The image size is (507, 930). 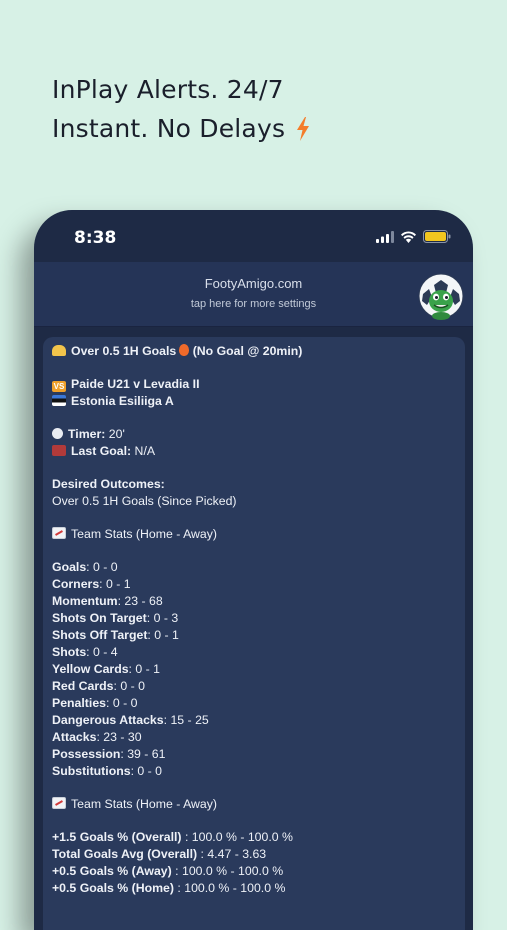 What do you see at coordinates (169, 128) in the screenshot?
I see `promo-line-2-text: Instant. No Delays` at bounding box center [169, 128].